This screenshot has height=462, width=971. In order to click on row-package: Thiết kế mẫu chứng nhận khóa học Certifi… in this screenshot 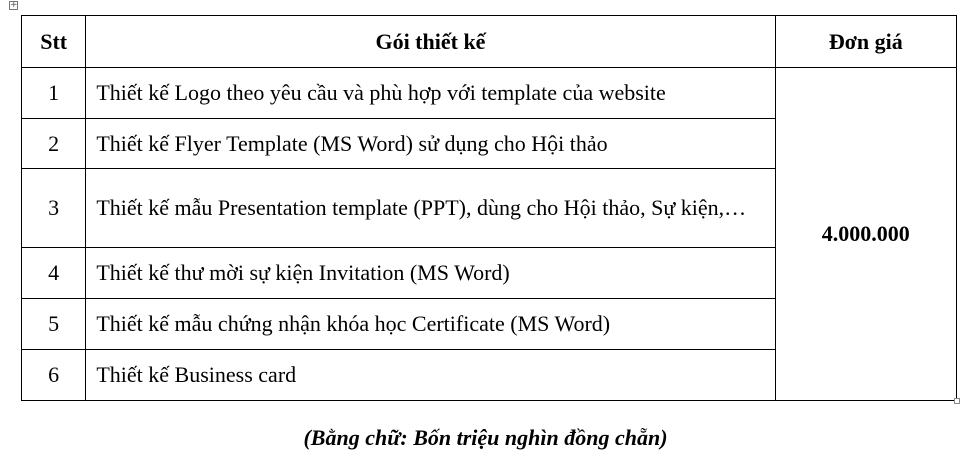, I will do `click(430, 324)`.